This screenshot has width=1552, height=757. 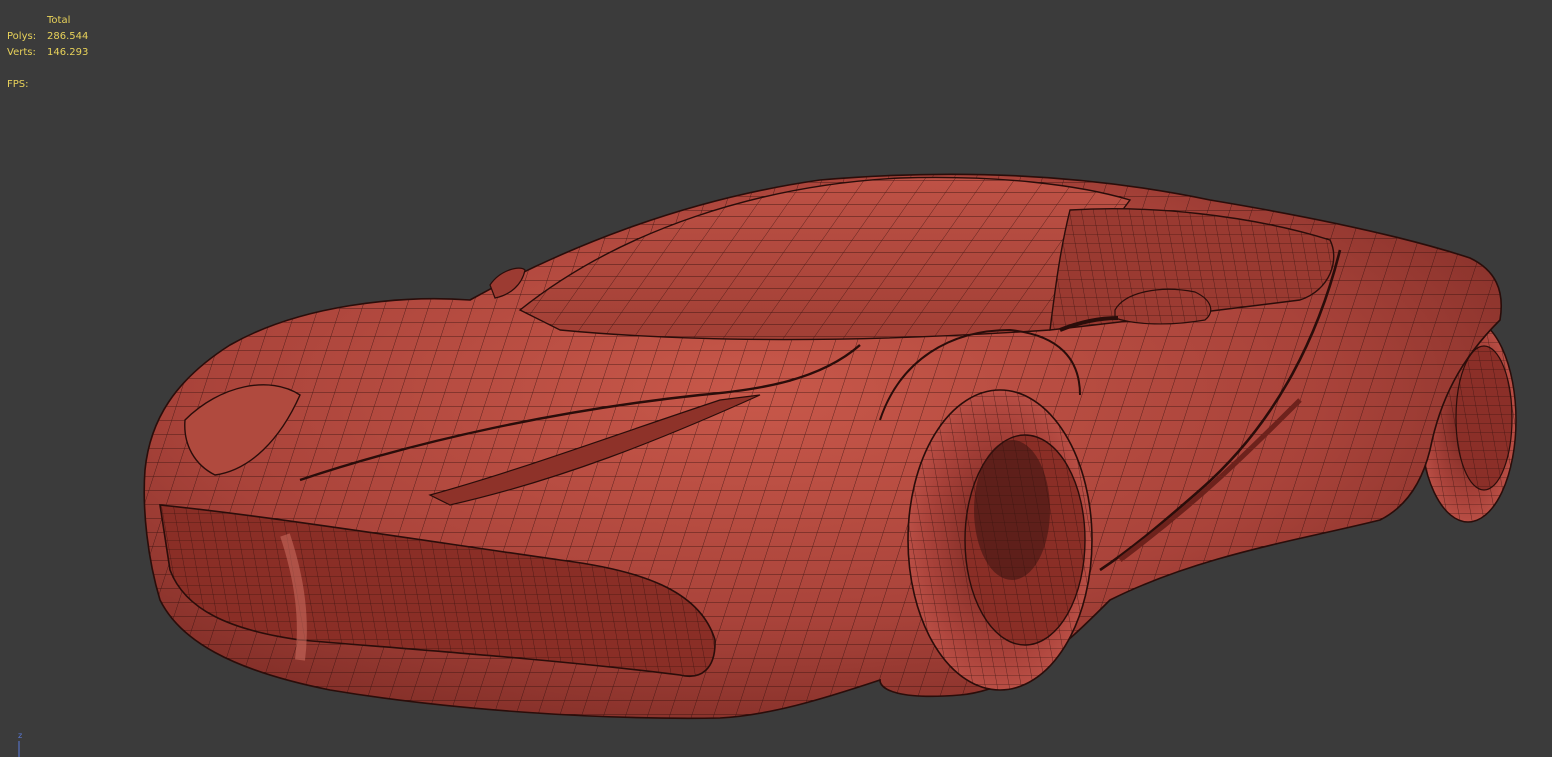 I want to click on polys-label: Polys:, so click(x=22, y=36).